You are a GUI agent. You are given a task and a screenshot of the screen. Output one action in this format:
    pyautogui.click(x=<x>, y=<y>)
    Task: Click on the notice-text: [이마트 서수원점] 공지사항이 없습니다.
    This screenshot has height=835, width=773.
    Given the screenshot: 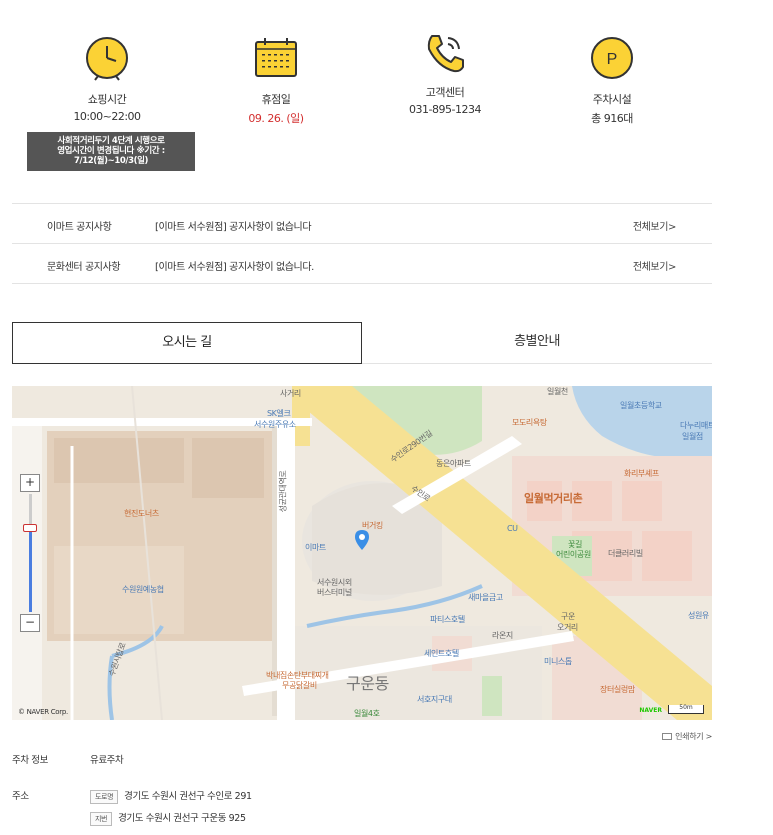 What is the action you would take?
    pyautogui.click(x=234, y=265)
    